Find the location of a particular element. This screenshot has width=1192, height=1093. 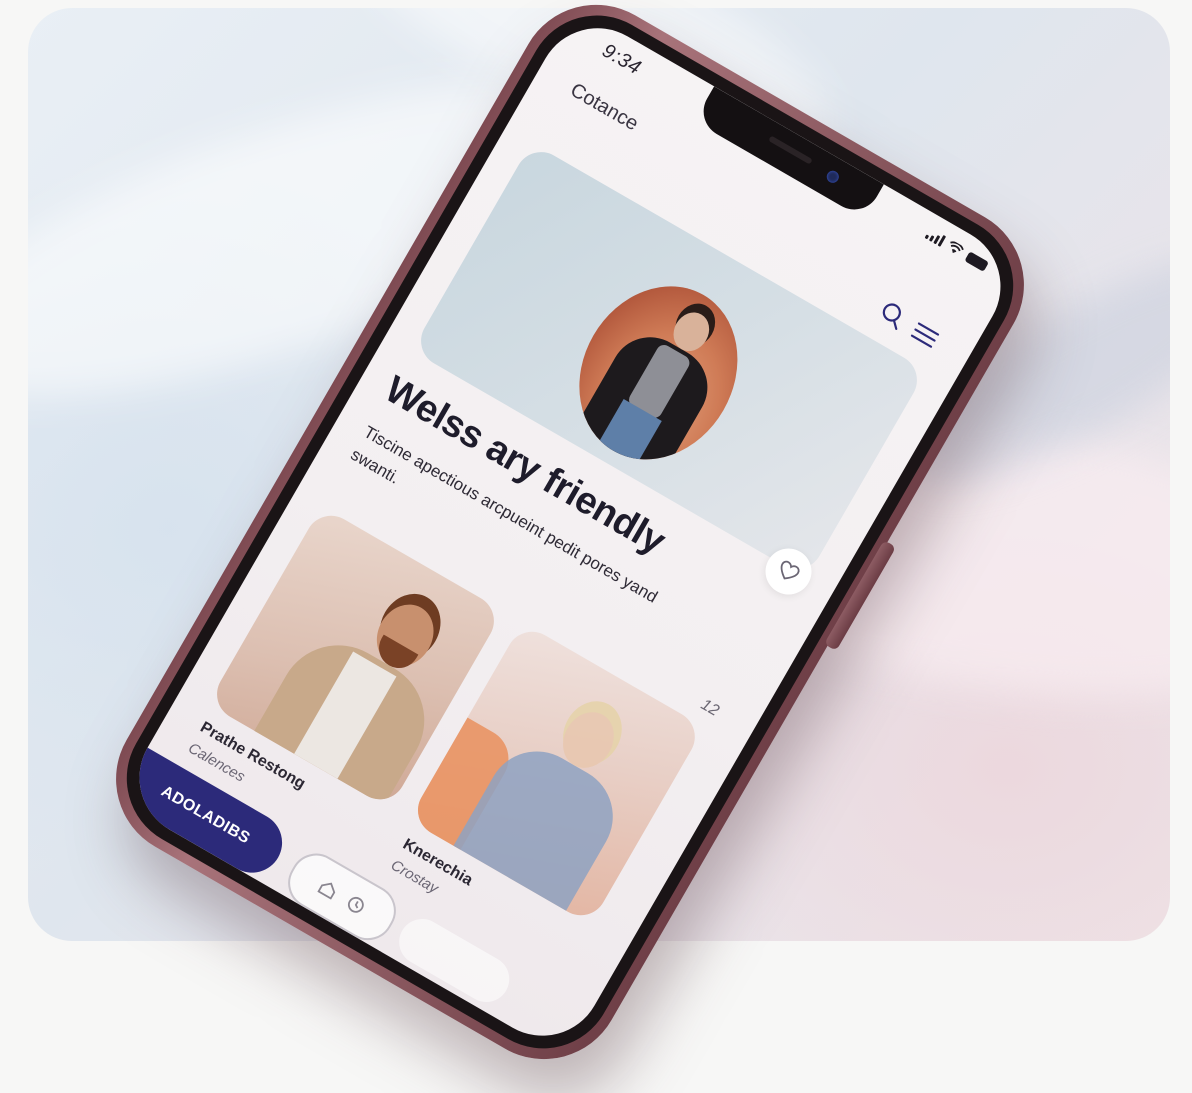

heart-icon is located at coordinates (790, 570).